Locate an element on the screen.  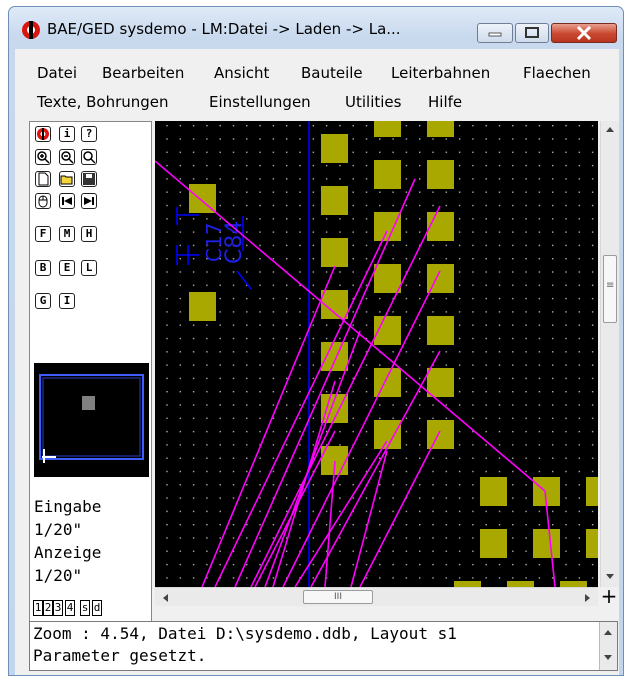
layer-button-signal: s is located at coordinates (85, 608).